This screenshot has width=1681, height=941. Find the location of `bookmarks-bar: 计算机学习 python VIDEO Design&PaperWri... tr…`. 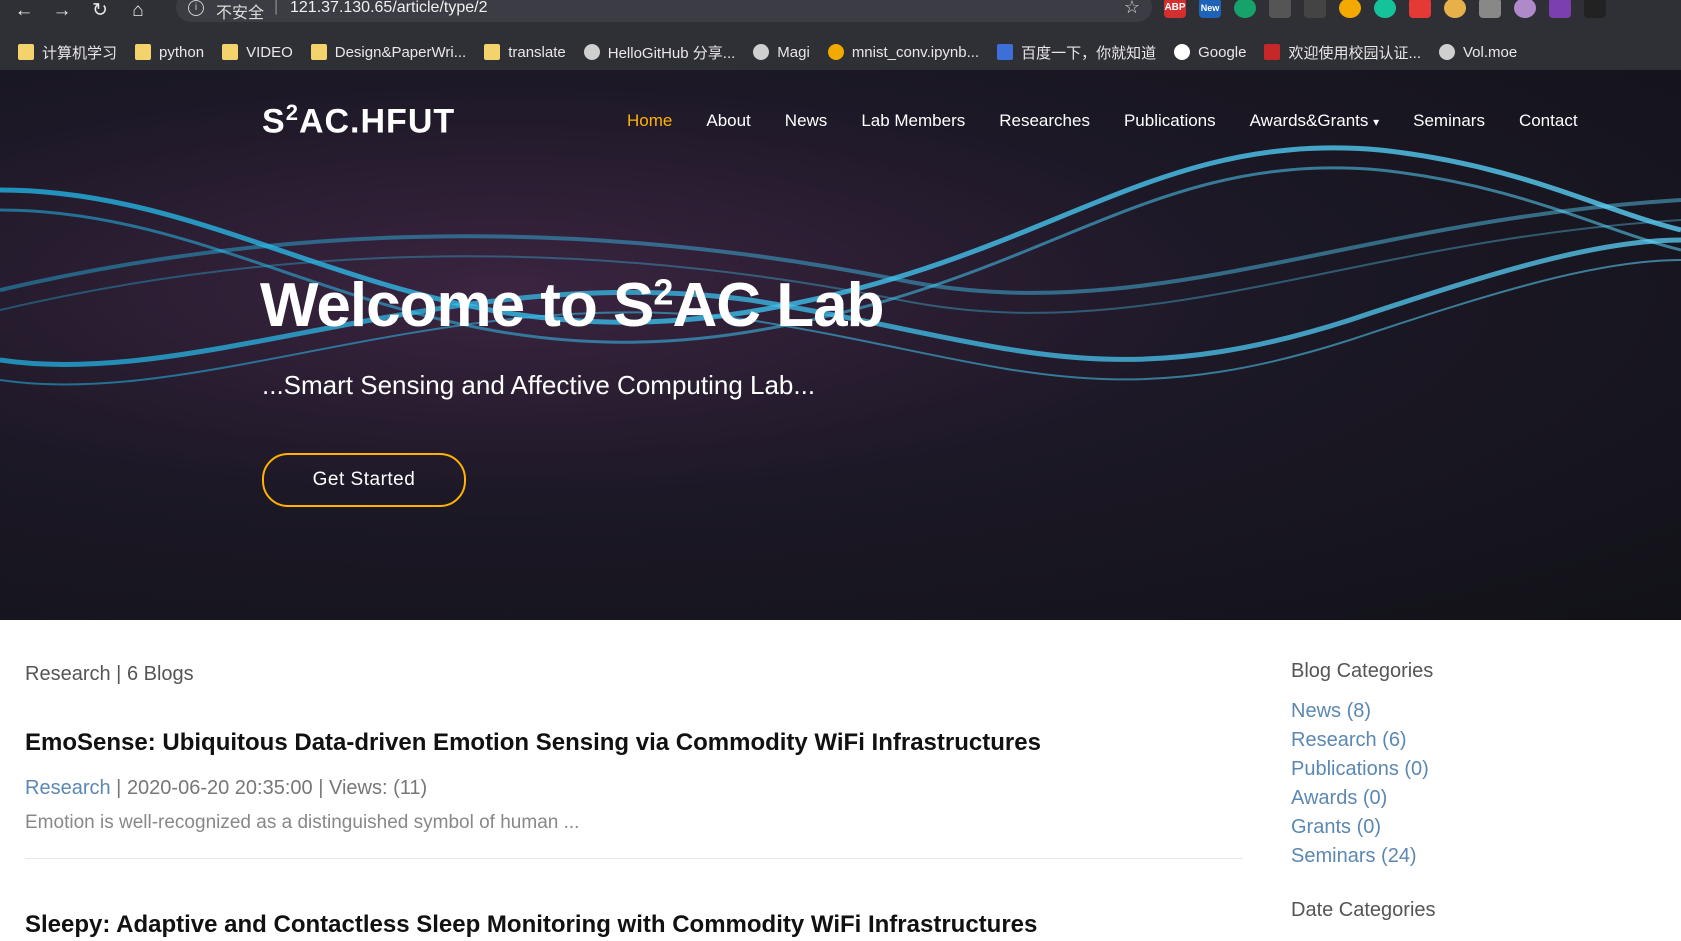

bookmarks-bar: 计算机学习 python VIDEO Design&PaperWri... tr… is located at coordinates (840, 52).